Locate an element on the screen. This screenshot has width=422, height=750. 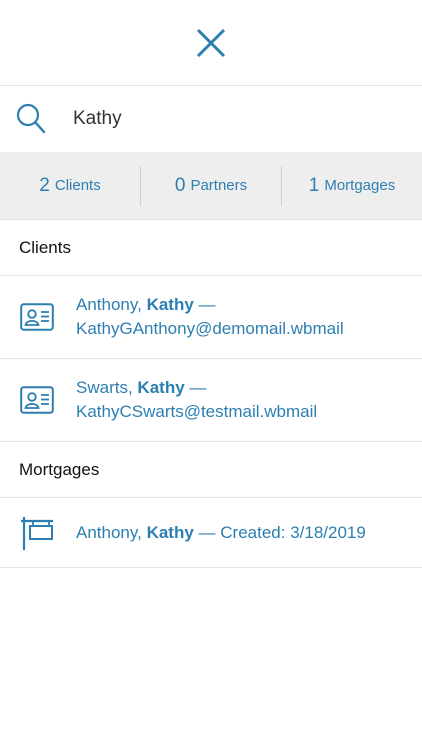
clients-section-header: Clients is located at coordinates (211, 248).